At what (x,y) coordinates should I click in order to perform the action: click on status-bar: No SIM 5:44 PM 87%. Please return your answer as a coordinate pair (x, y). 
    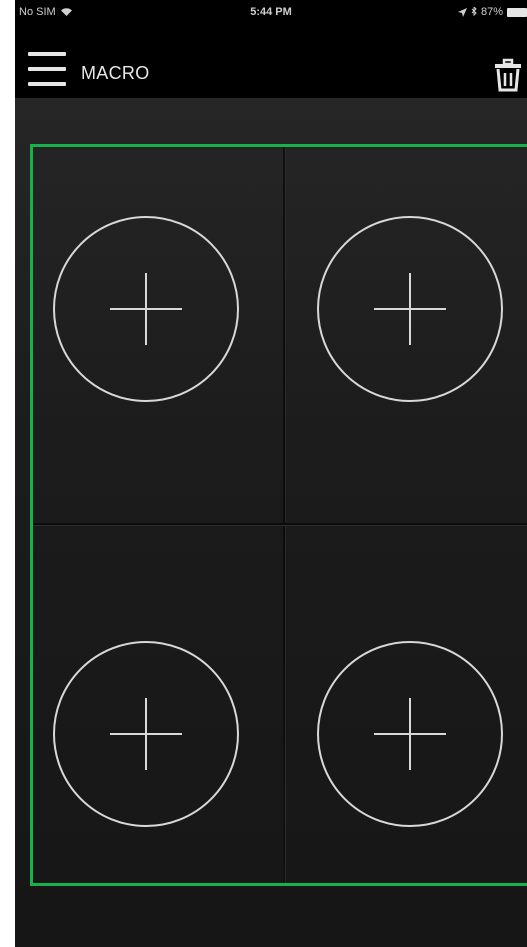
    Looking at the image, I should click on (271, 14).